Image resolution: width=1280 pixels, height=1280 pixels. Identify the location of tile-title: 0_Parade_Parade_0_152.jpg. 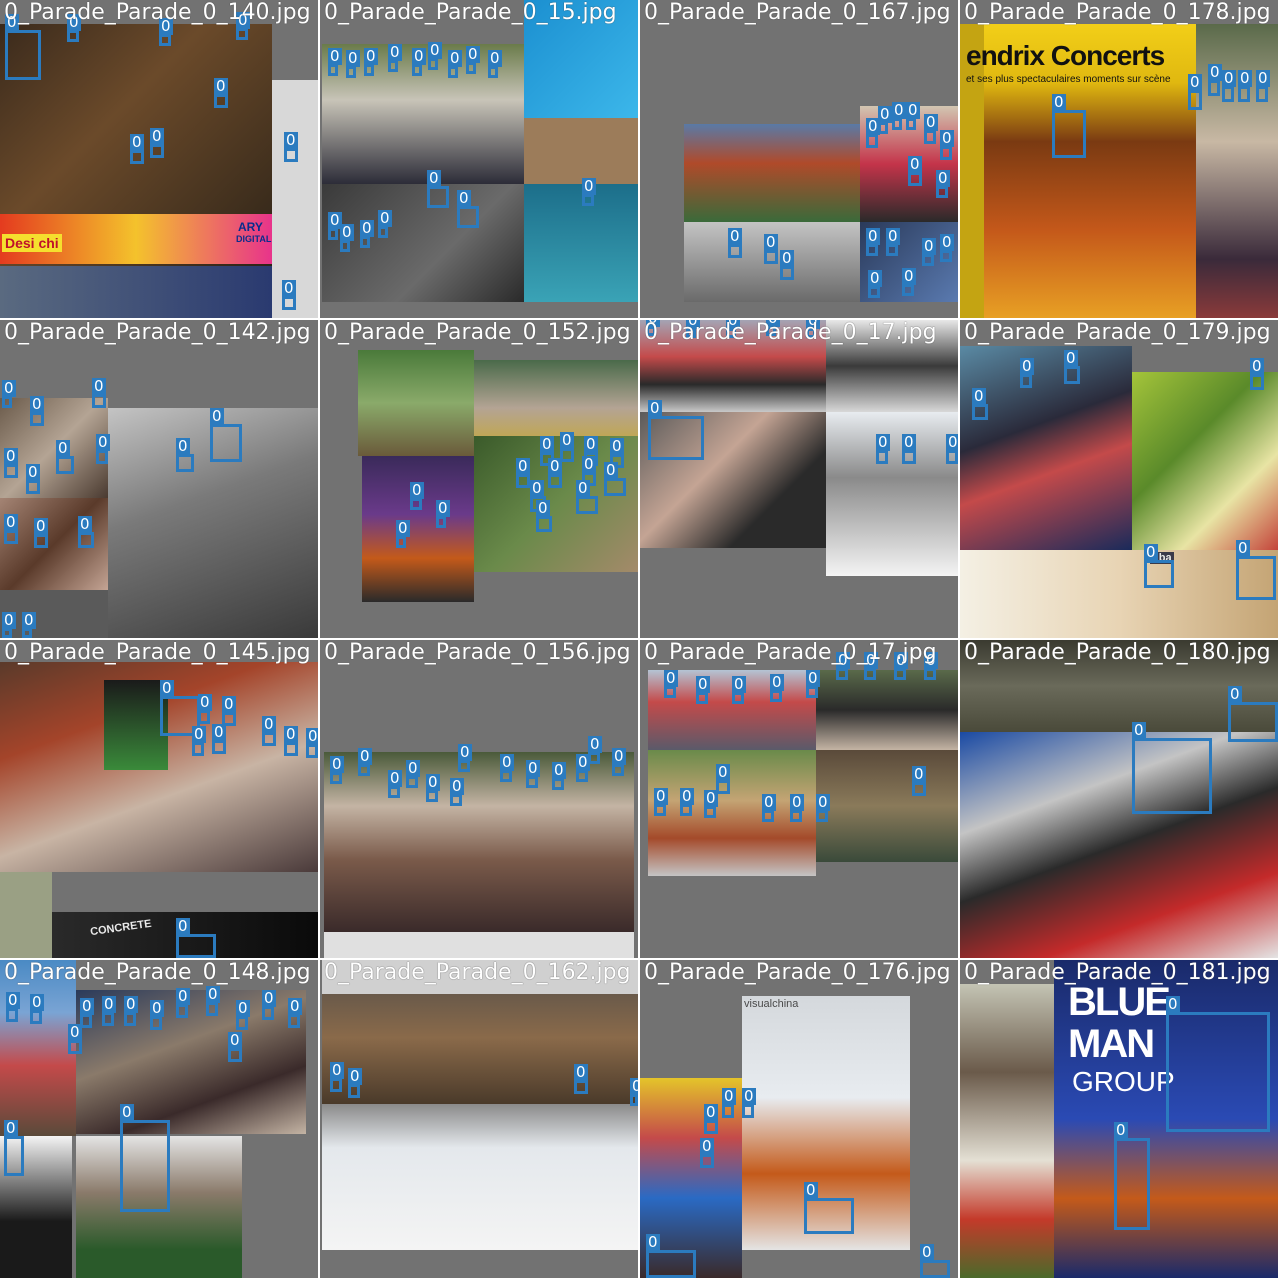
(477, 332).